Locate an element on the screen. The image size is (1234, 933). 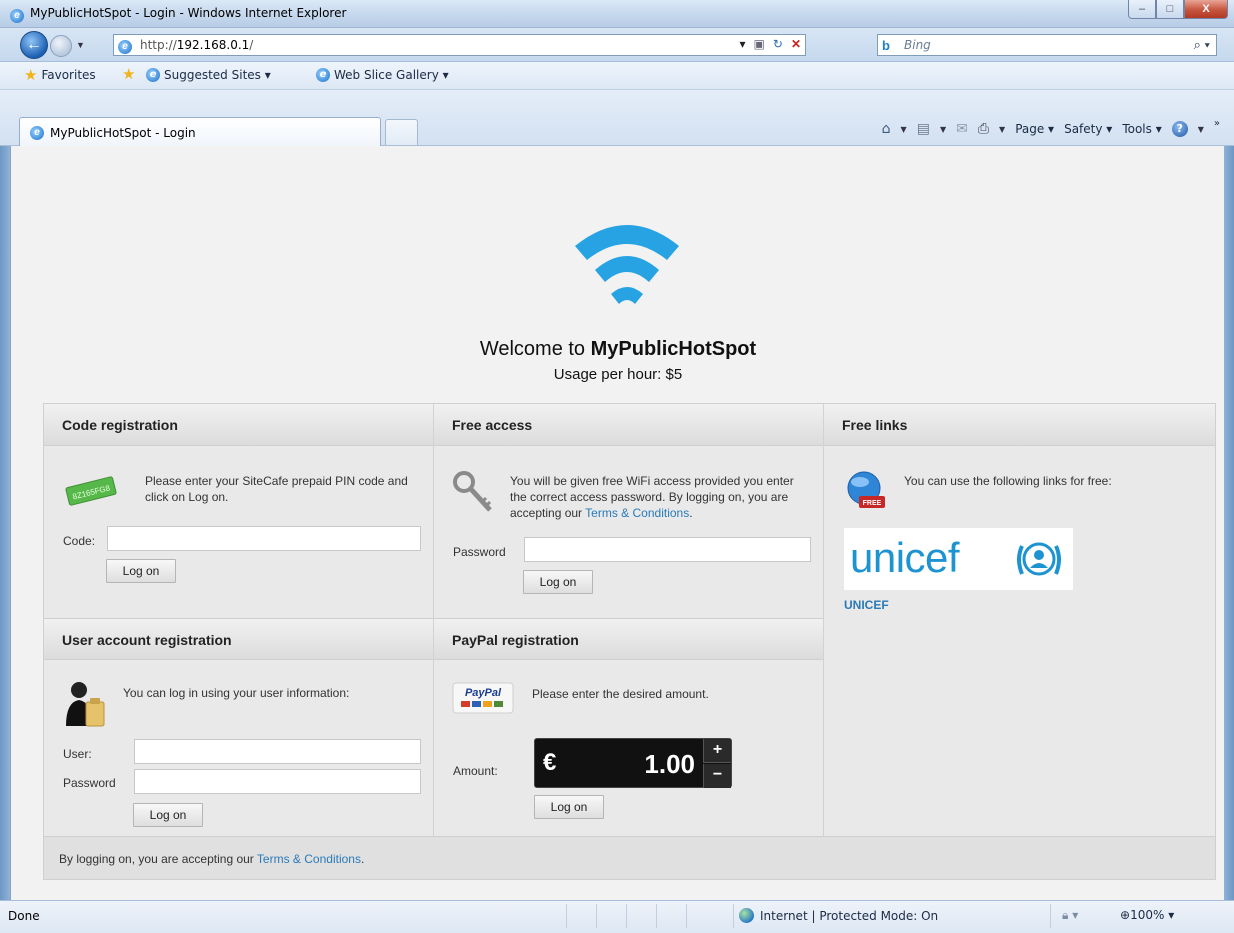
free-access-log-on-button: Log on is located at coordinates (558, 582).